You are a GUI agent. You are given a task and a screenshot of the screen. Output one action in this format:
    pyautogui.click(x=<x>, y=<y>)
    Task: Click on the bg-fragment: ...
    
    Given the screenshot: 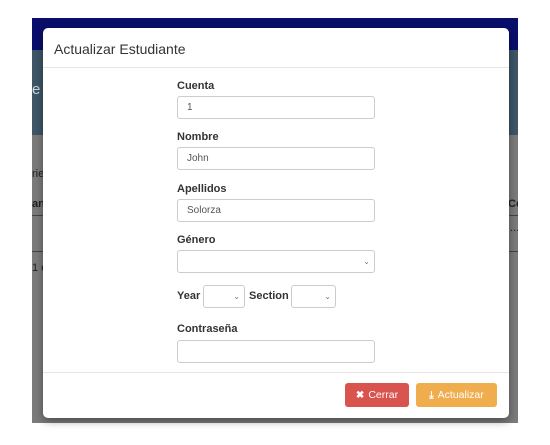 What is the action you would take?
    pyautogui.click(x=514, y=228)
    